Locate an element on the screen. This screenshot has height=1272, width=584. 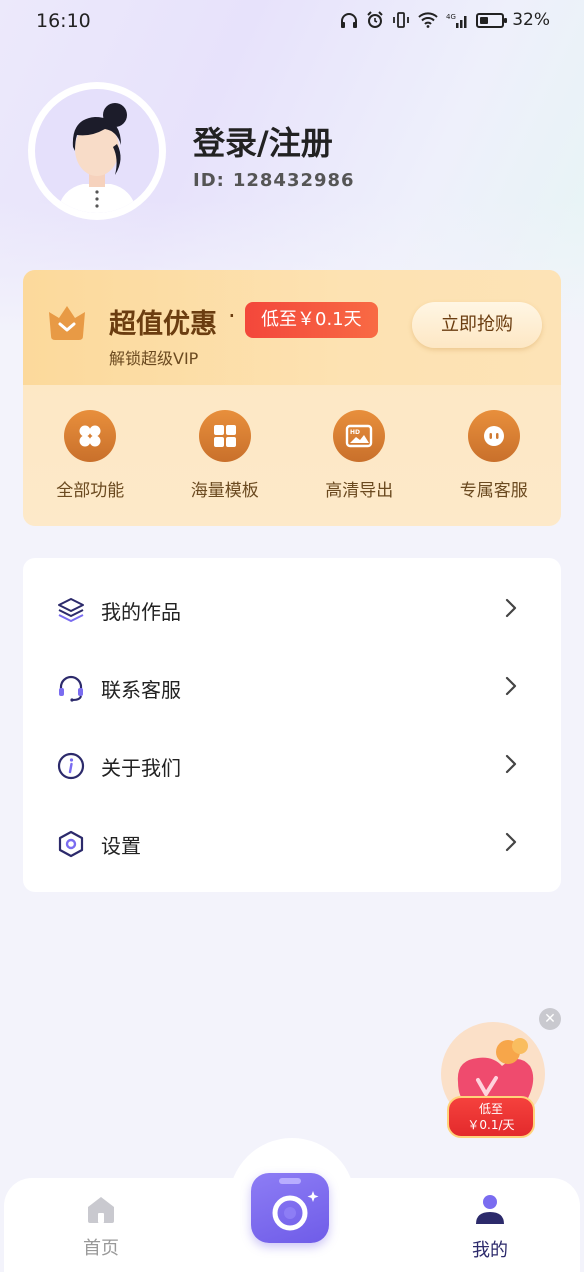
camera-icon is located at coordinates (295, 1204).